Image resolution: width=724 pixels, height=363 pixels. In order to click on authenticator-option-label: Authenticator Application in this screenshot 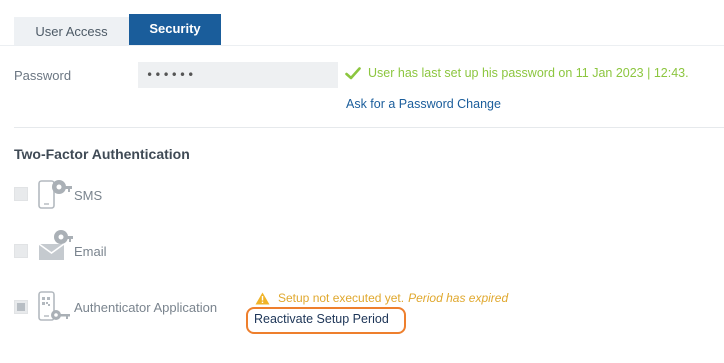, I will do `click(146, 307)`.